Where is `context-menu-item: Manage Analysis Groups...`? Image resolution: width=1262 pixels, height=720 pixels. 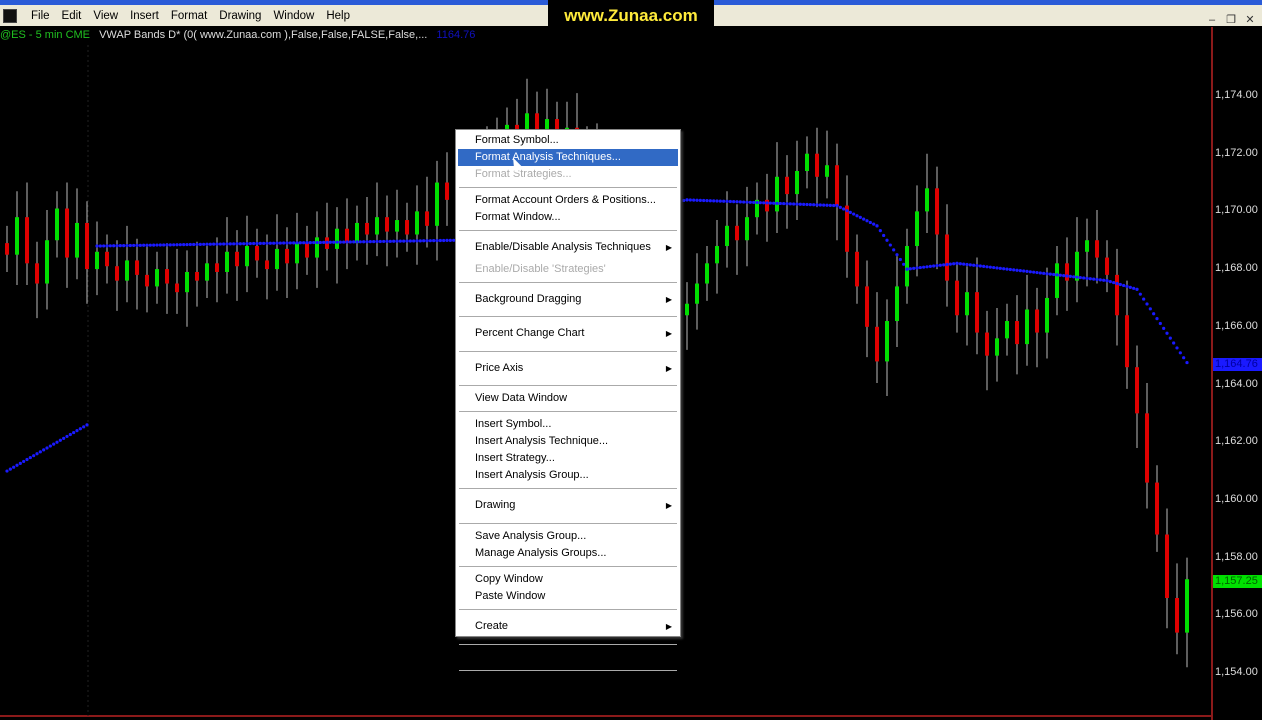
context-menu-item: Manage Analysis Groups... is located at coordinates (568, 553).